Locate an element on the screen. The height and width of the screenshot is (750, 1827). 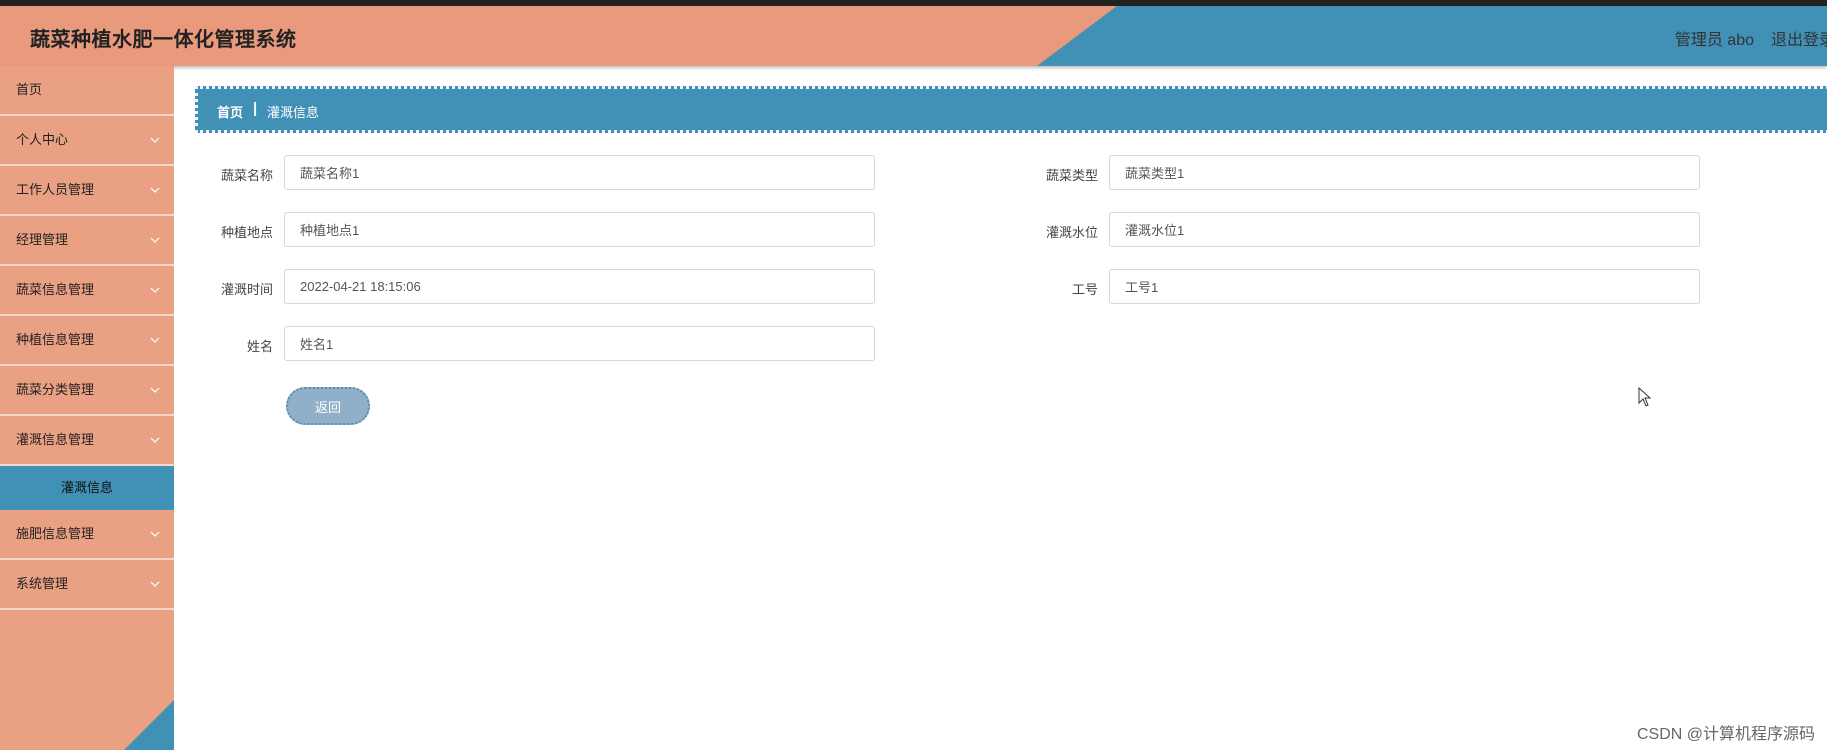
sidebar-item-label: 工作人员管理 is located at coordinates (55, 189).